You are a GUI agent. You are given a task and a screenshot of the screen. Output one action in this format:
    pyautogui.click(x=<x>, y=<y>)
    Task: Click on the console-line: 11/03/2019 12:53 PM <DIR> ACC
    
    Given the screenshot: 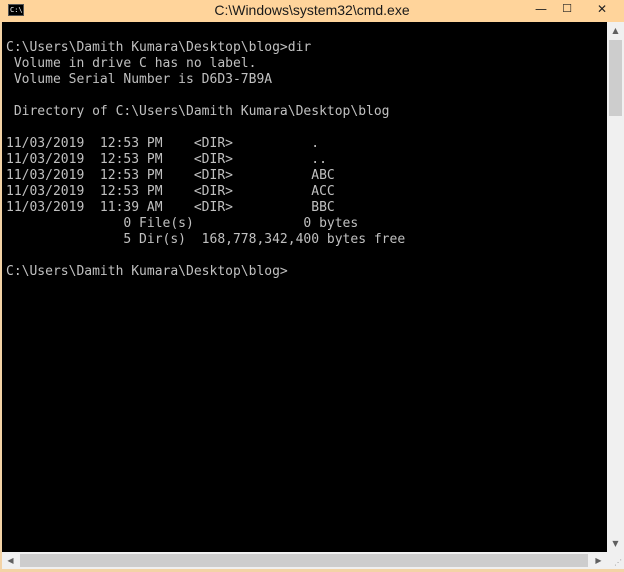 What is the action you would take?
    pyautogui.click(x=170, y=191)
    